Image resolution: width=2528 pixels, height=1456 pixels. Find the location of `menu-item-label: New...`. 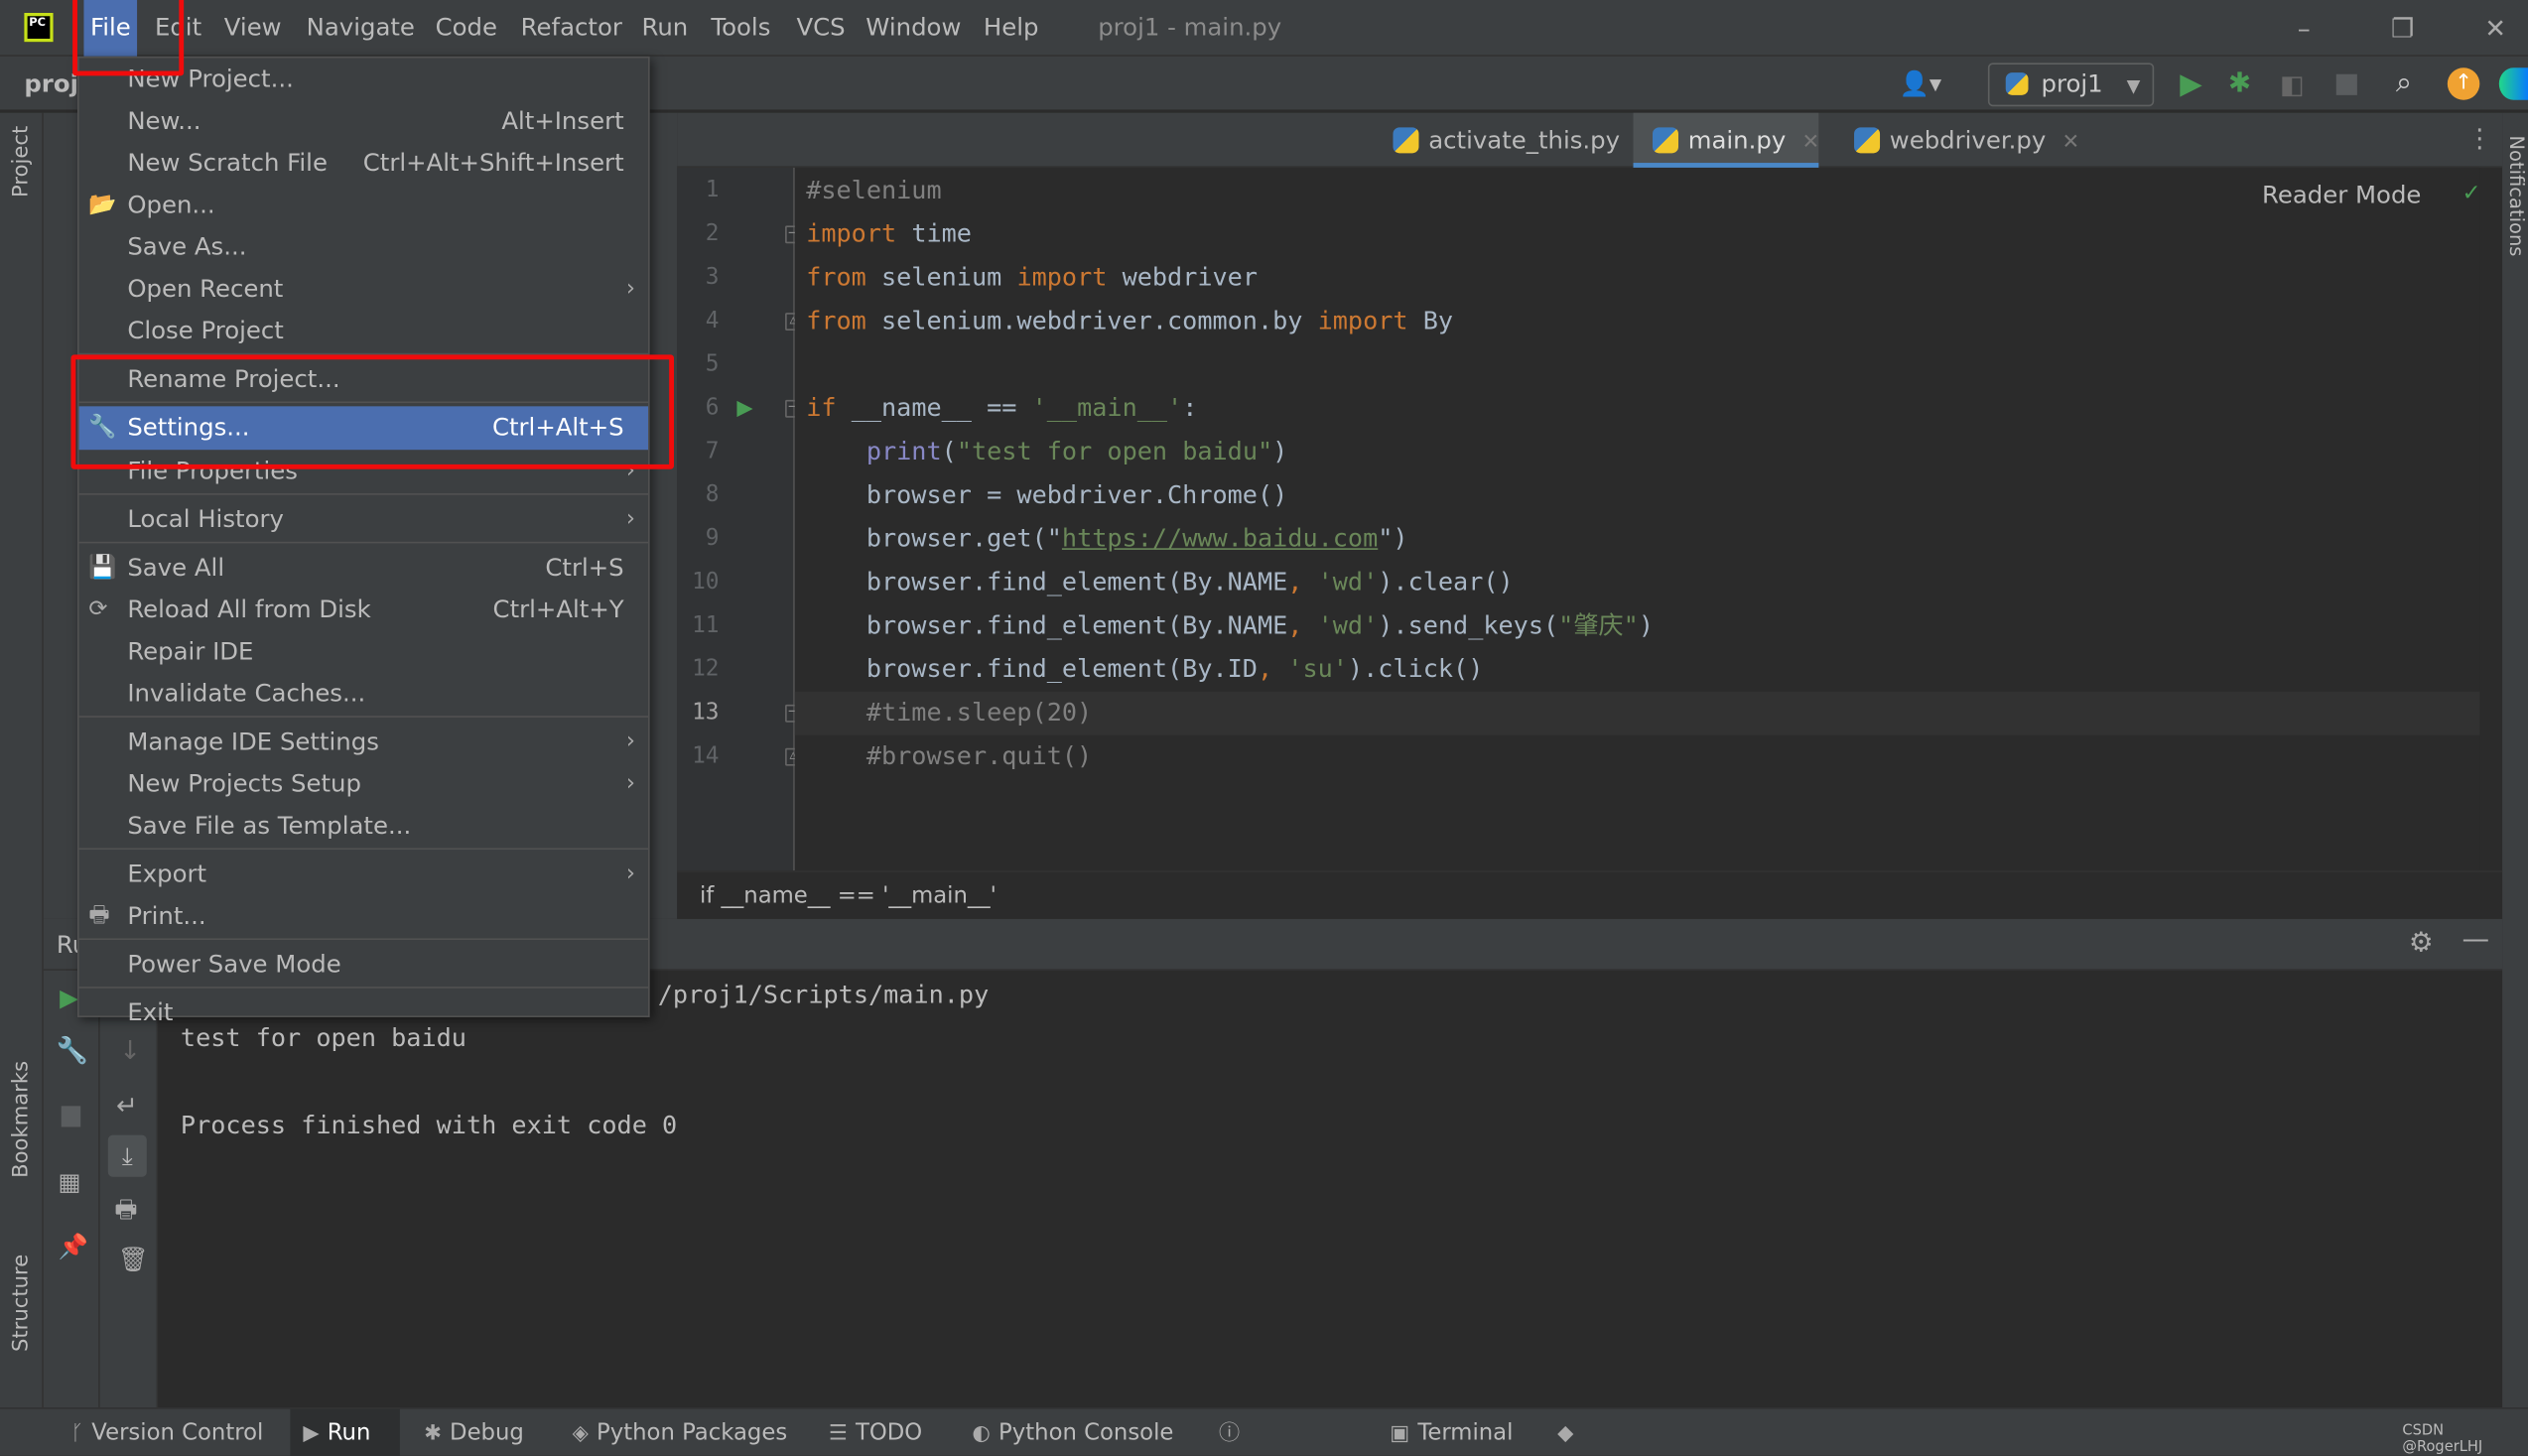

menu-item-label: New... is located at coordinates (164, 121).